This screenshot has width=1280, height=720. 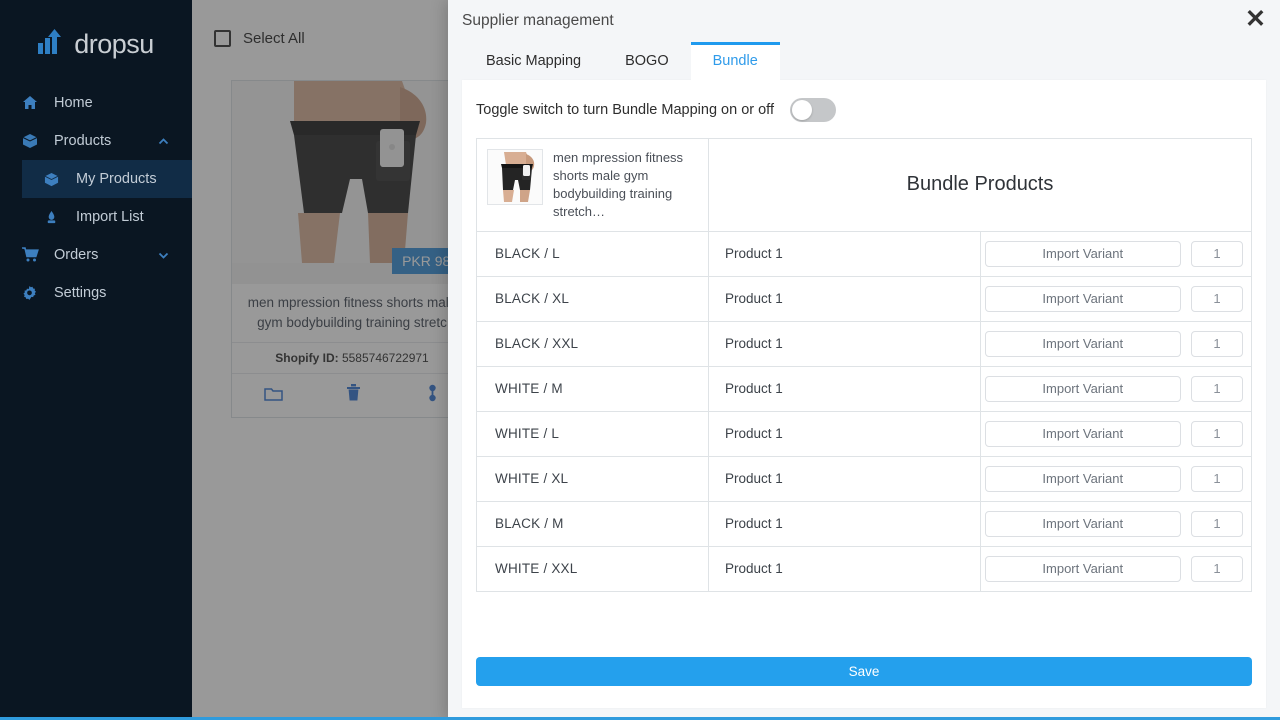 What do you see at coordinates (735, 61) in the screenshot?
I see `tab-bundle: Bundle` at bounding box center [735, 61].